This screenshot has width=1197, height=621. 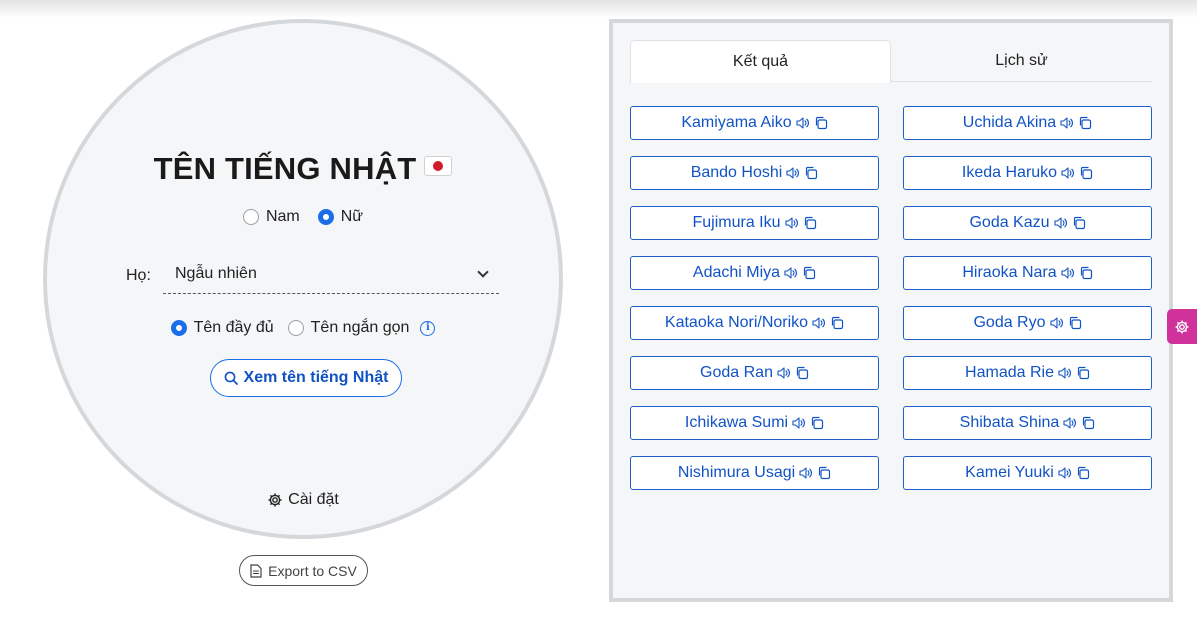 I want to click on name-result-label: Fujimura Iku, so click(x=736, y=222).